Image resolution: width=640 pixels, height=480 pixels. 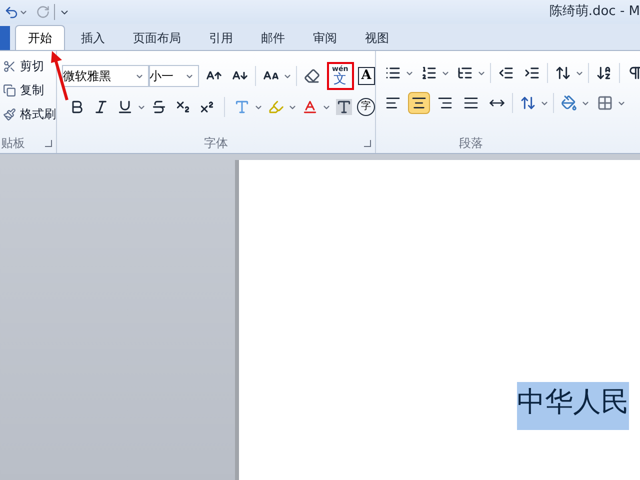 I want to click on align-left-icon, so click(x=393, y=103).